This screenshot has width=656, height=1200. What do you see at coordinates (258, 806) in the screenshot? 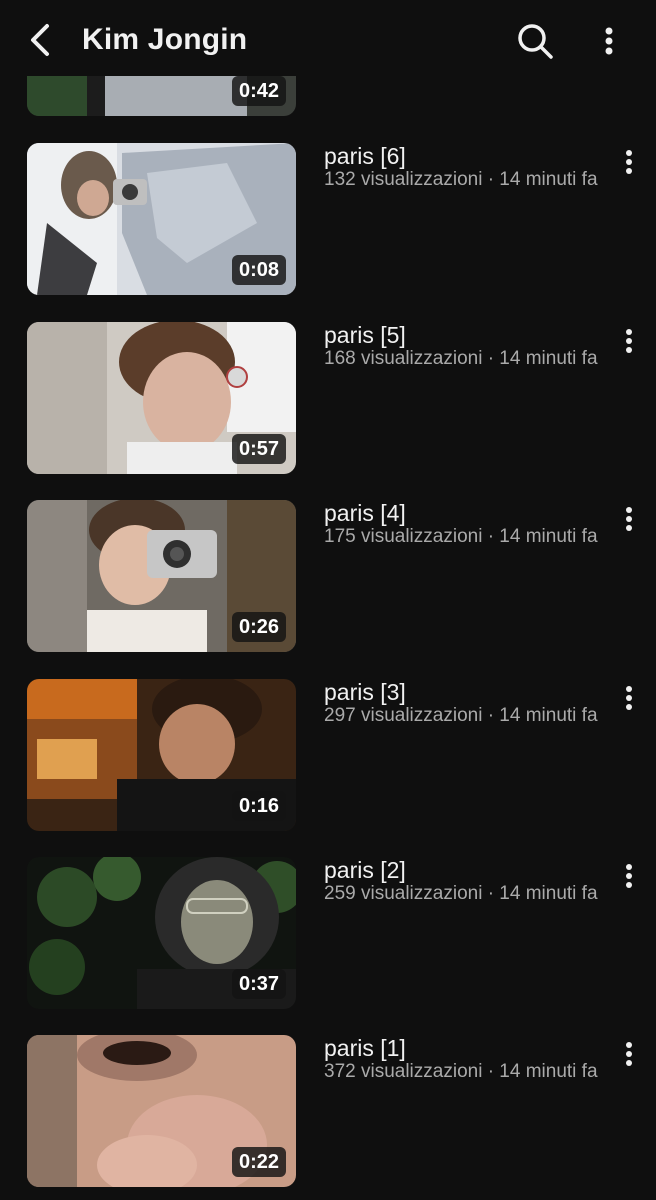
I see `video-duration: 0:16` at bounding box center [258, 806].